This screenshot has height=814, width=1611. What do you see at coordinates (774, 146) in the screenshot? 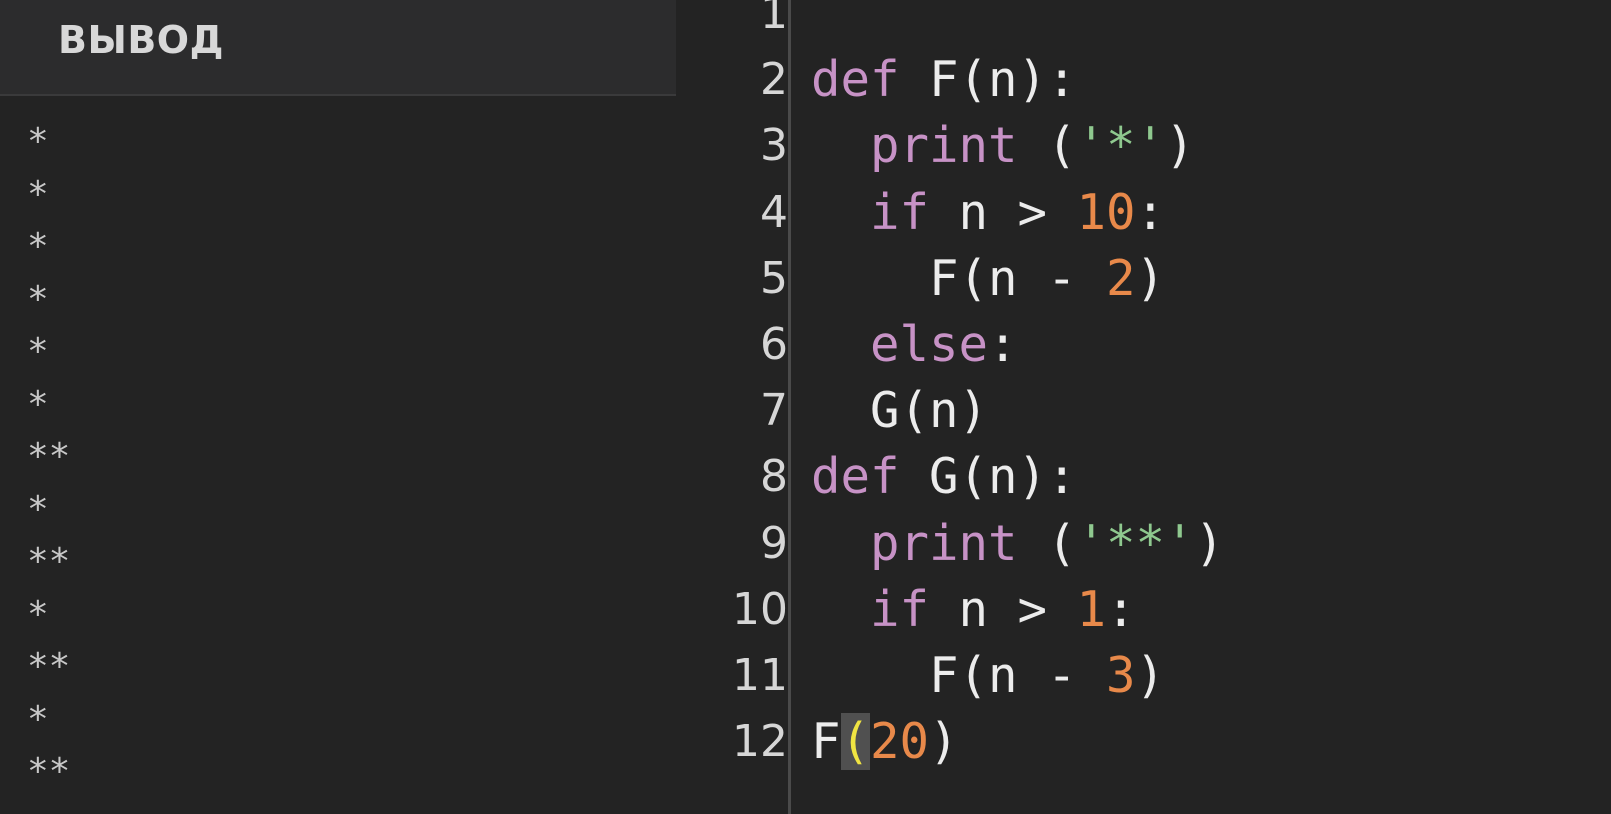
I see `line-number: 3` at bounding box center [774, 146].